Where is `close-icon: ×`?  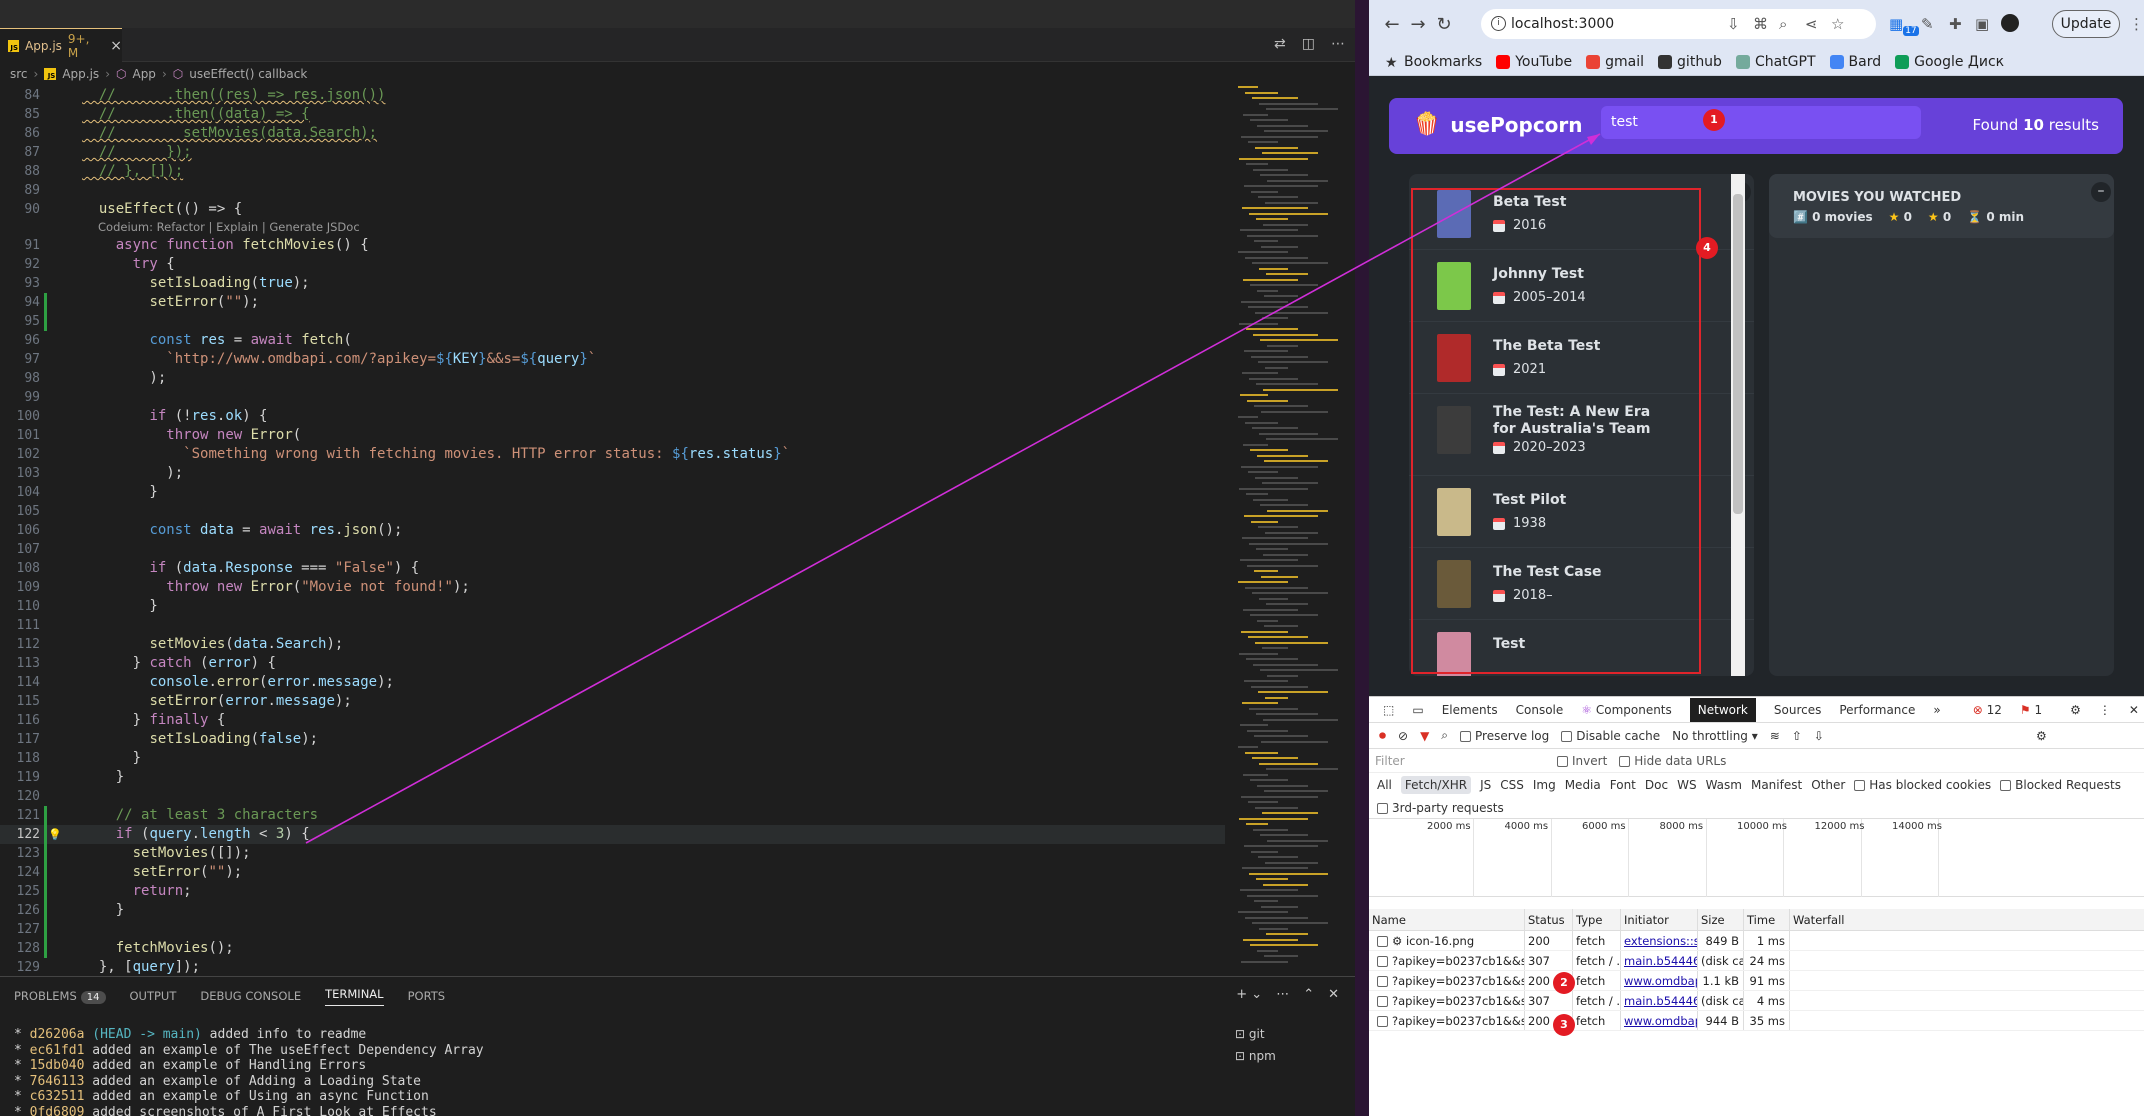 close-icon: × is located at coordinates (116, 46).